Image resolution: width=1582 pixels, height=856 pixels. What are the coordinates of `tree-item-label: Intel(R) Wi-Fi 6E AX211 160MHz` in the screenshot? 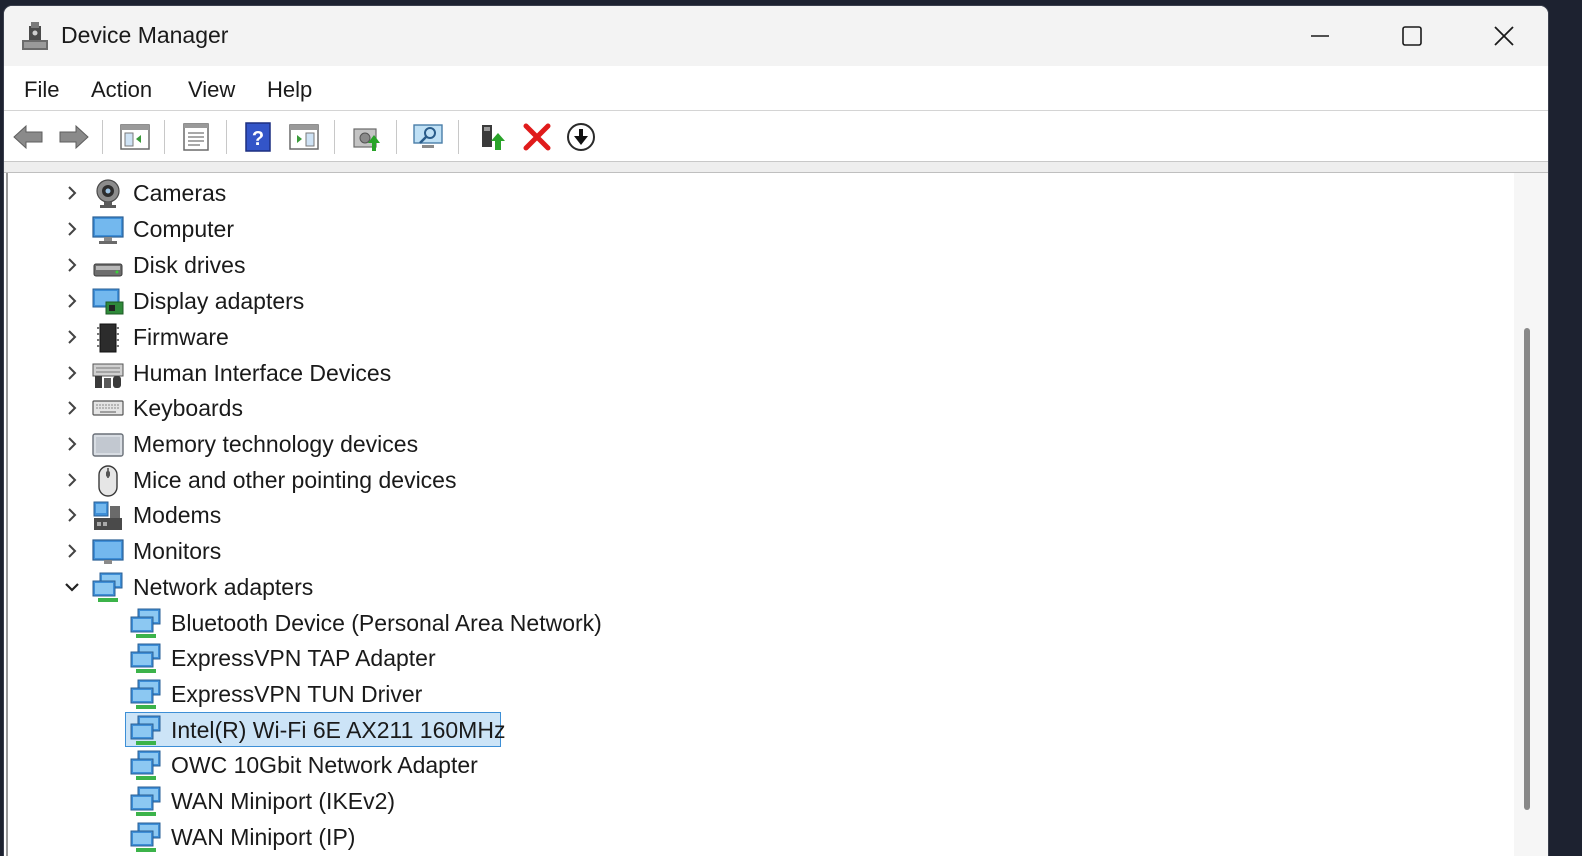 It's located at (338, 730).